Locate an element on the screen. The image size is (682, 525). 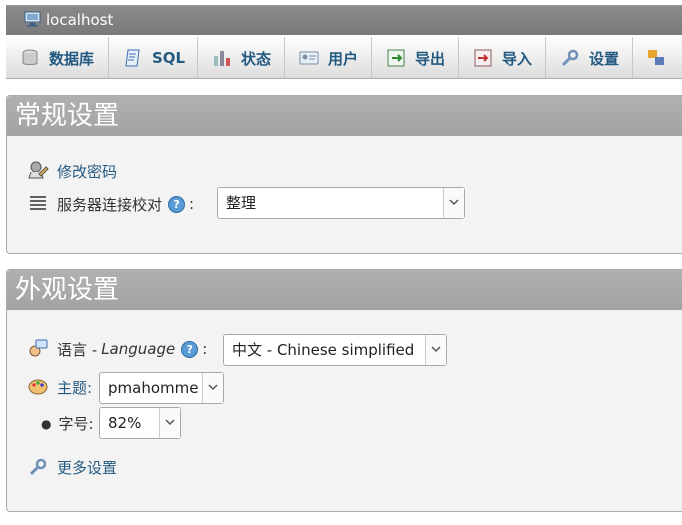
server-collation-label: 服务器连接校对 is located at coordinates (110, 204).